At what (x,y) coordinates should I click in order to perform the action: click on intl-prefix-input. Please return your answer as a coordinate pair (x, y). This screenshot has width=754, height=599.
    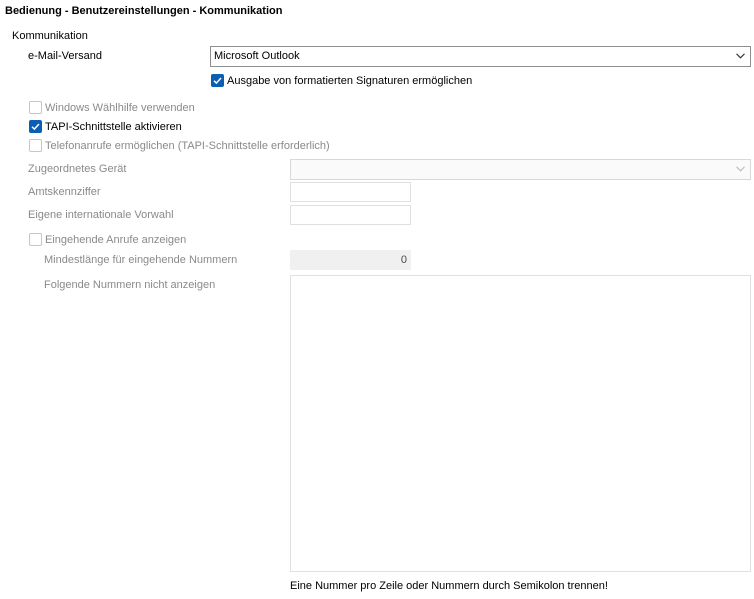
    Looking at the image, I should click on (350, 215).